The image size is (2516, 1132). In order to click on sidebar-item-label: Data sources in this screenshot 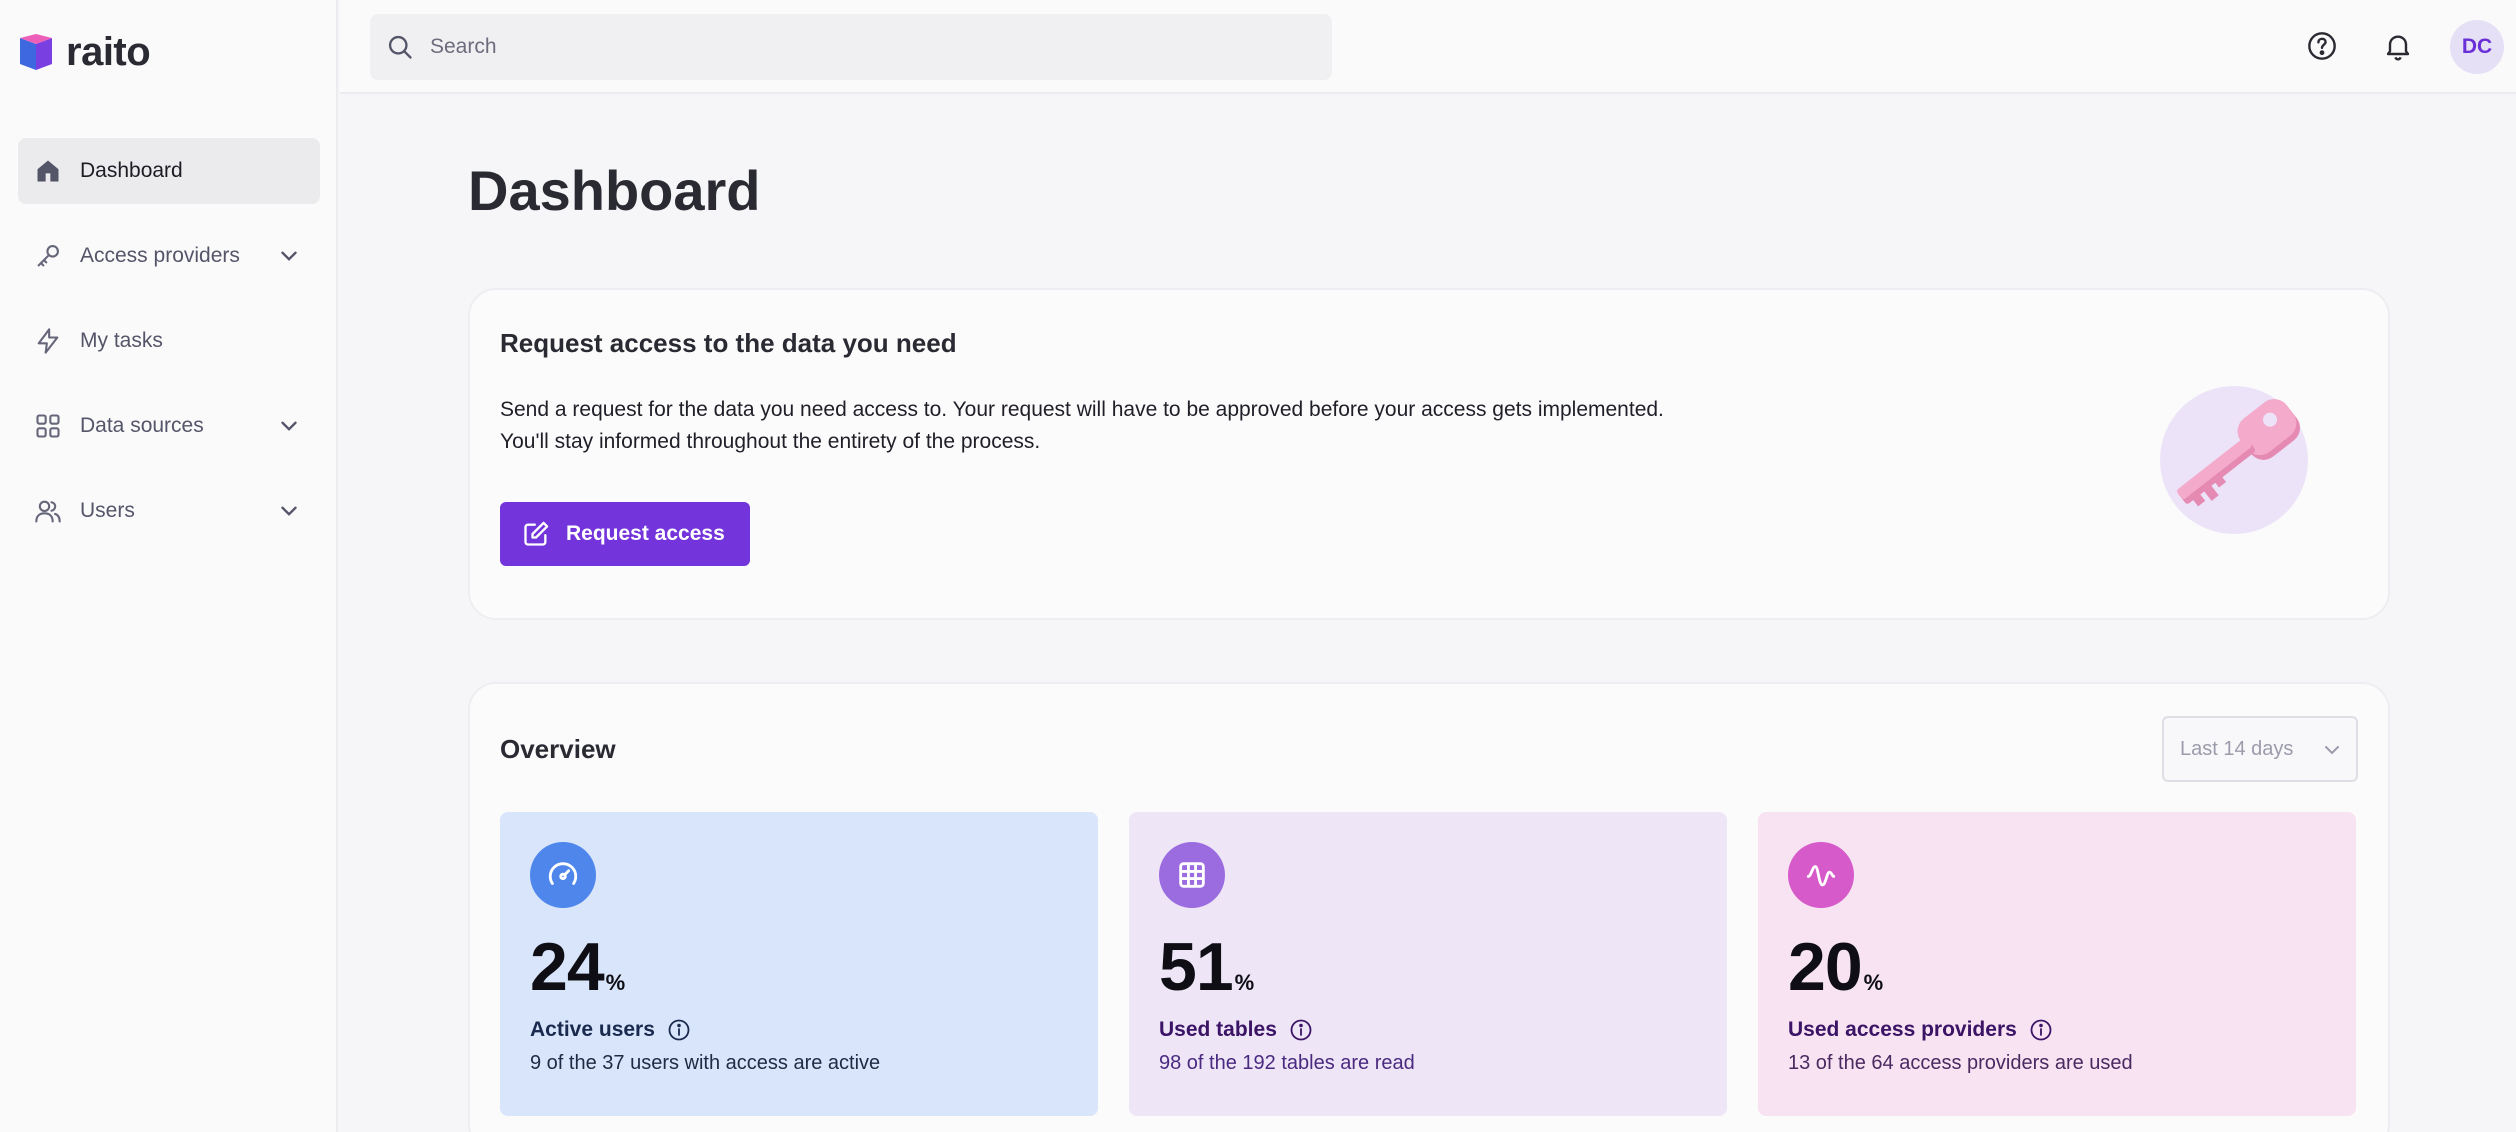, I will do `click(142, 425)`.